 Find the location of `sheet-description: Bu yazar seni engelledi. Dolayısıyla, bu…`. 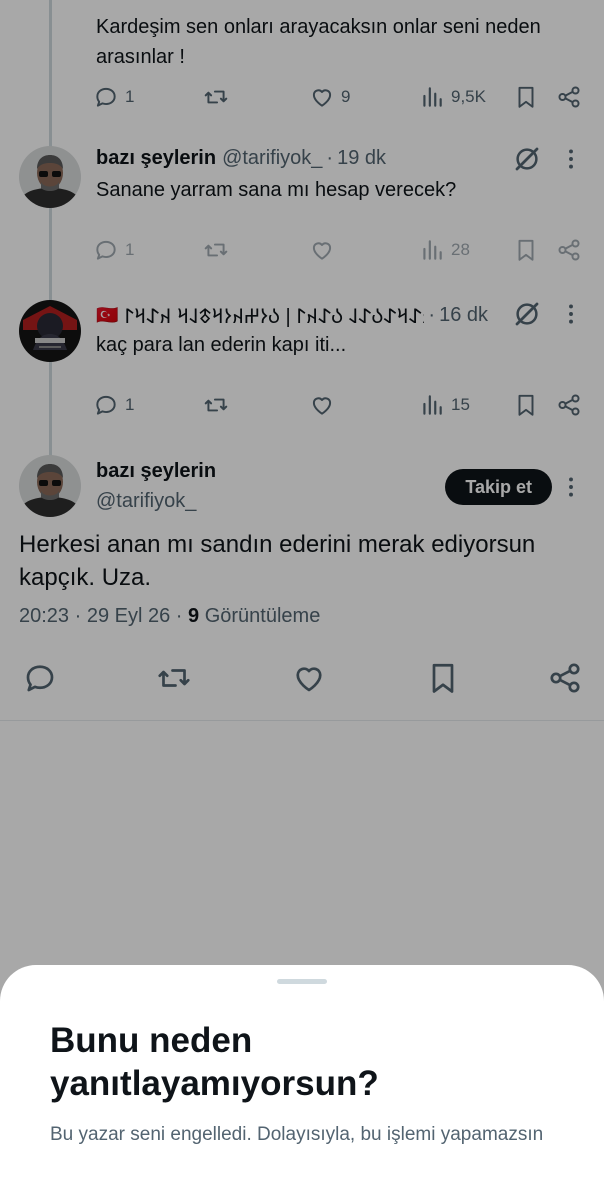

sheet-description: Bu yazar seni engelledi. Dolayısıyla, bu… is located at coordinates (297, 1134).